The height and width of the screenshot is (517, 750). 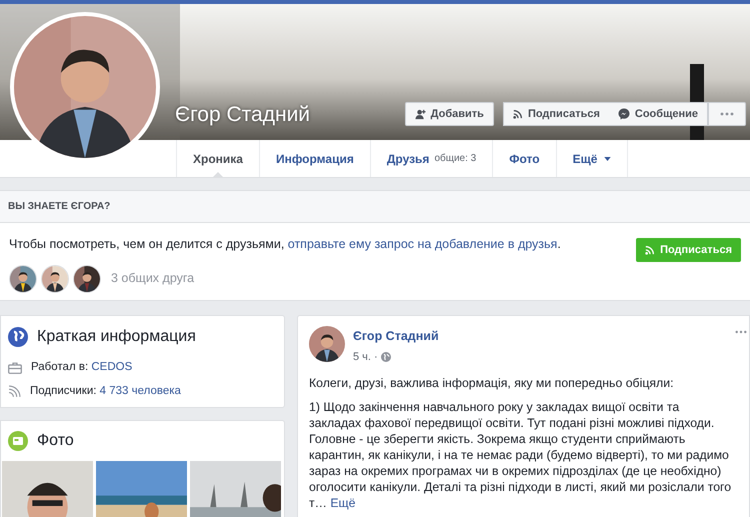 I want to click on more-icon, so click(x=741, y=332).